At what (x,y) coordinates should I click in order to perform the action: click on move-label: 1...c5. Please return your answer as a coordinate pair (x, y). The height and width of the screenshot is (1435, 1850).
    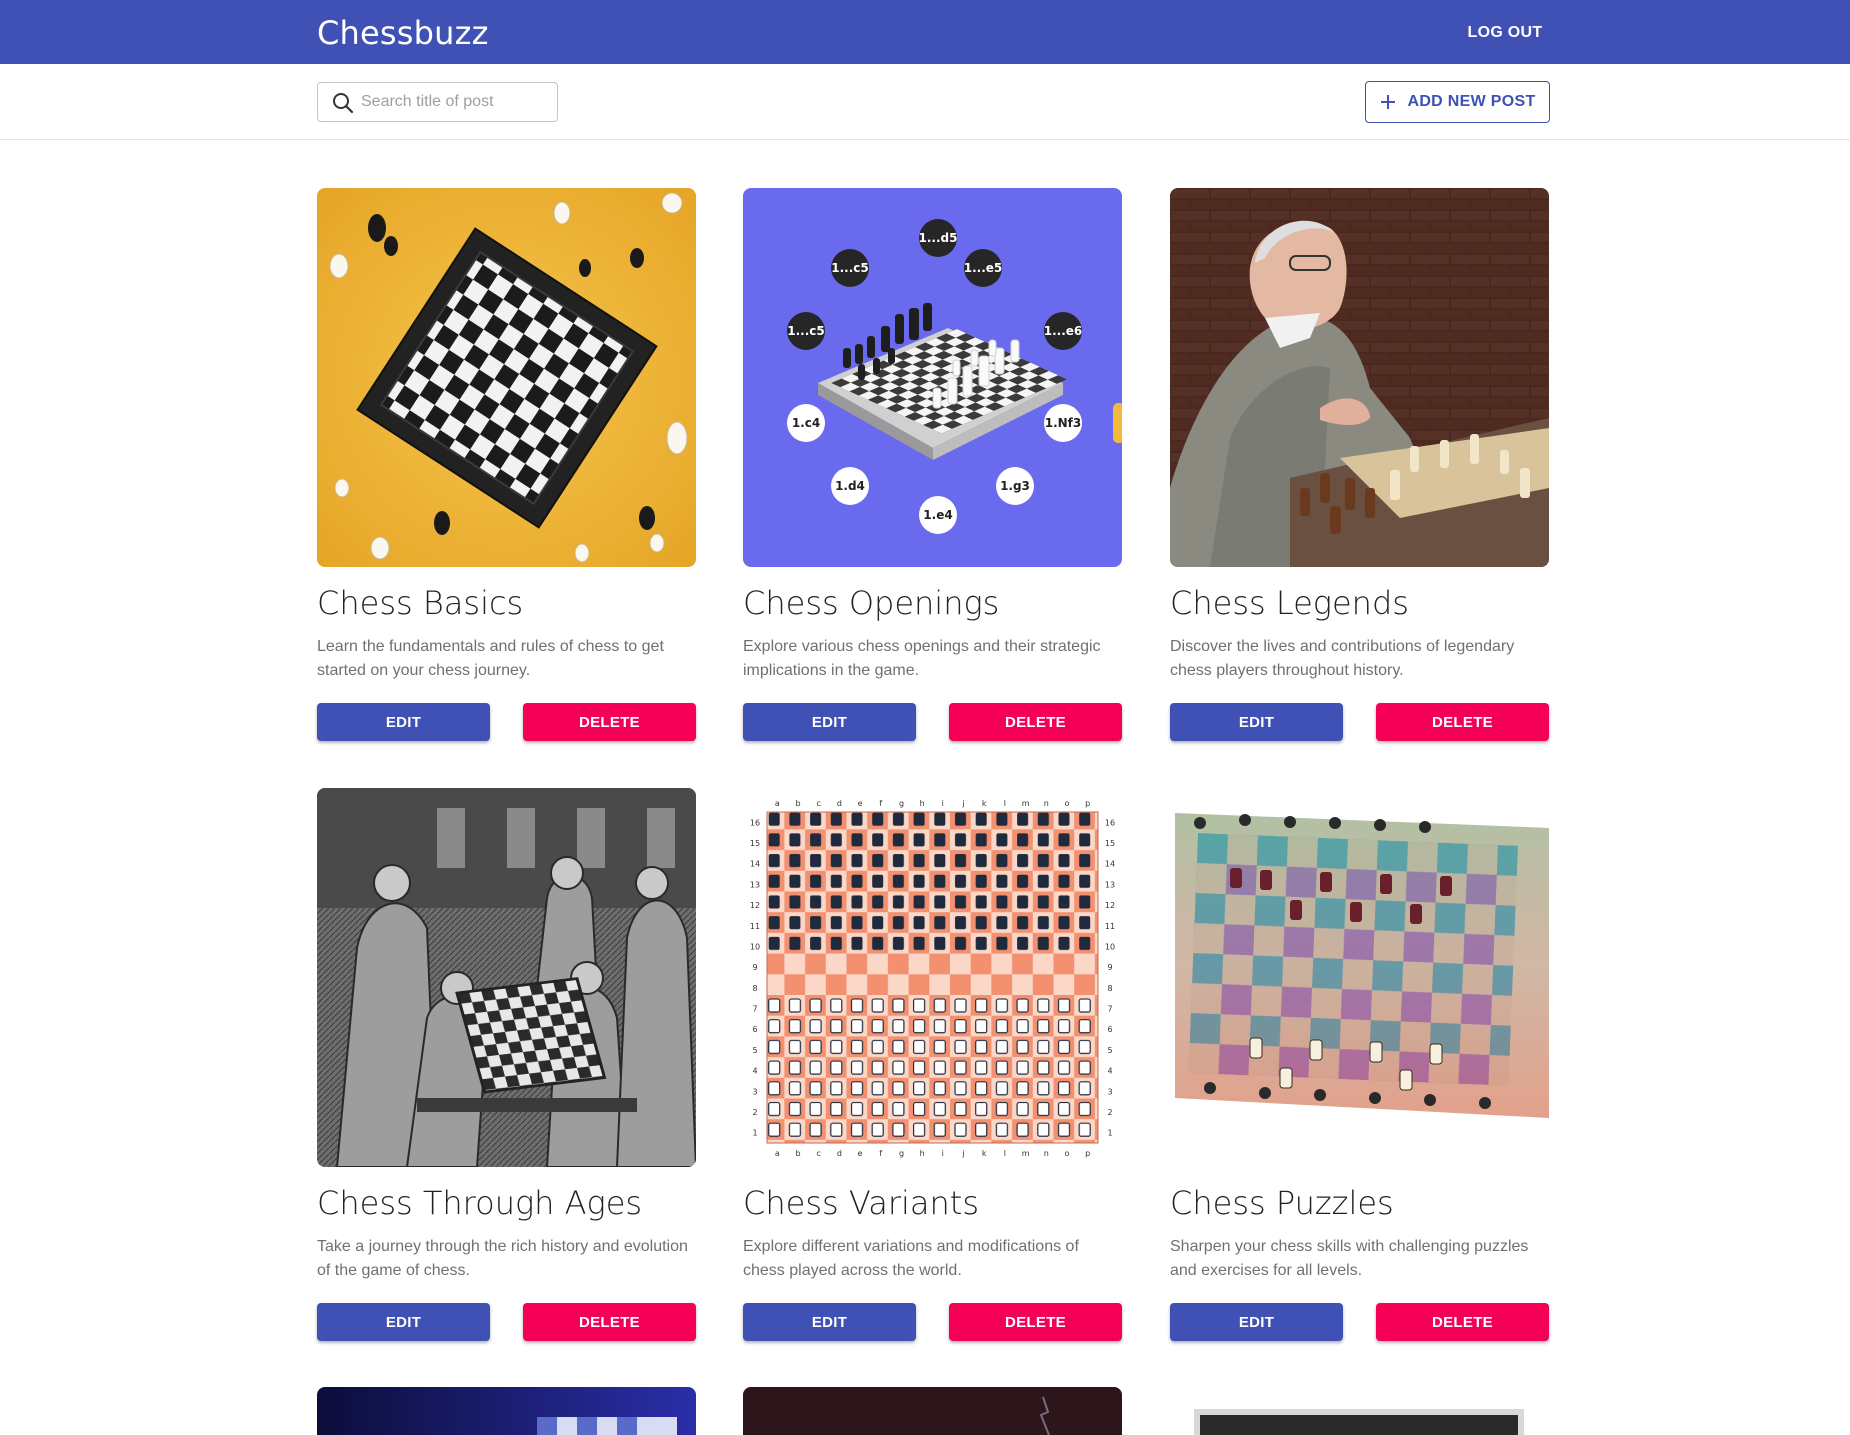
    Looking at the image, I should click on (850, 268).